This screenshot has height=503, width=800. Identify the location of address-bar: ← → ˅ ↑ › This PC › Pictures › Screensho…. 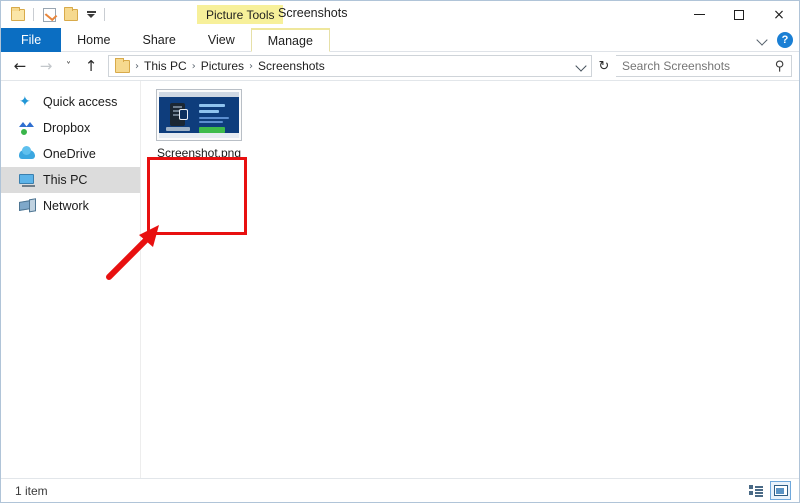
(400, 66).